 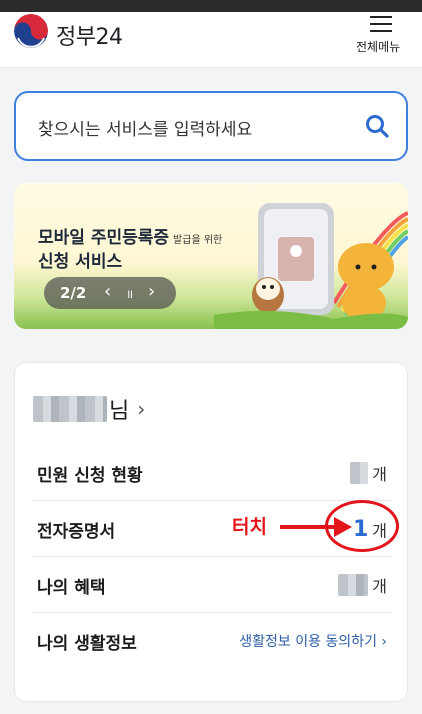 What do you see at coordinates (76, 532) in the screenshot?
I see `row-label: 전자증명서` at bounding box center [76, 532].